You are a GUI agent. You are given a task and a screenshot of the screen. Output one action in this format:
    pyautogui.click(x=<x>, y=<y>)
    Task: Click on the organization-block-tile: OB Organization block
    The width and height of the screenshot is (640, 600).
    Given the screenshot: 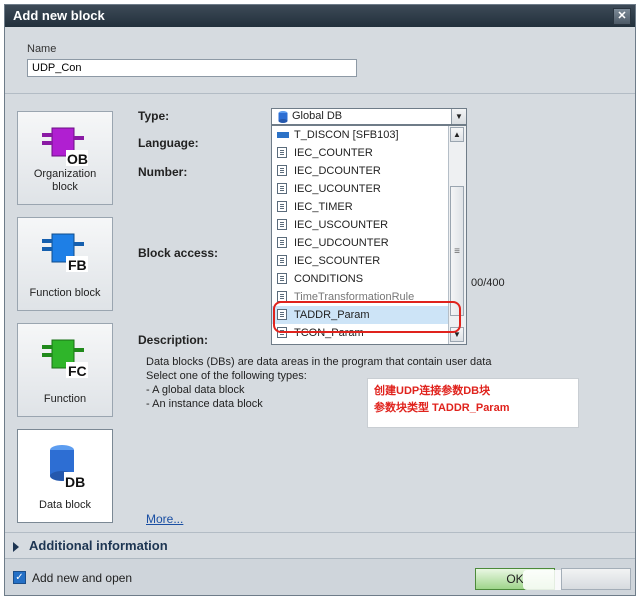 What is the action you would take?
    pyautogui.click(x=65, y=158)
    